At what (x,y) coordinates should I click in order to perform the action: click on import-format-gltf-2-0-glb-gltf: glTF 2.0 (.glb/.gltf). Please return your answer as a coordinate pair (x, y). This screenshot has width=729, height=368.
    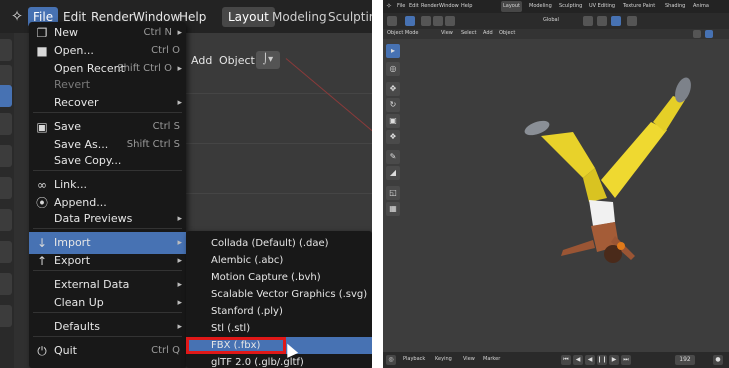
    Looking at the image, I should click on (279, 361).